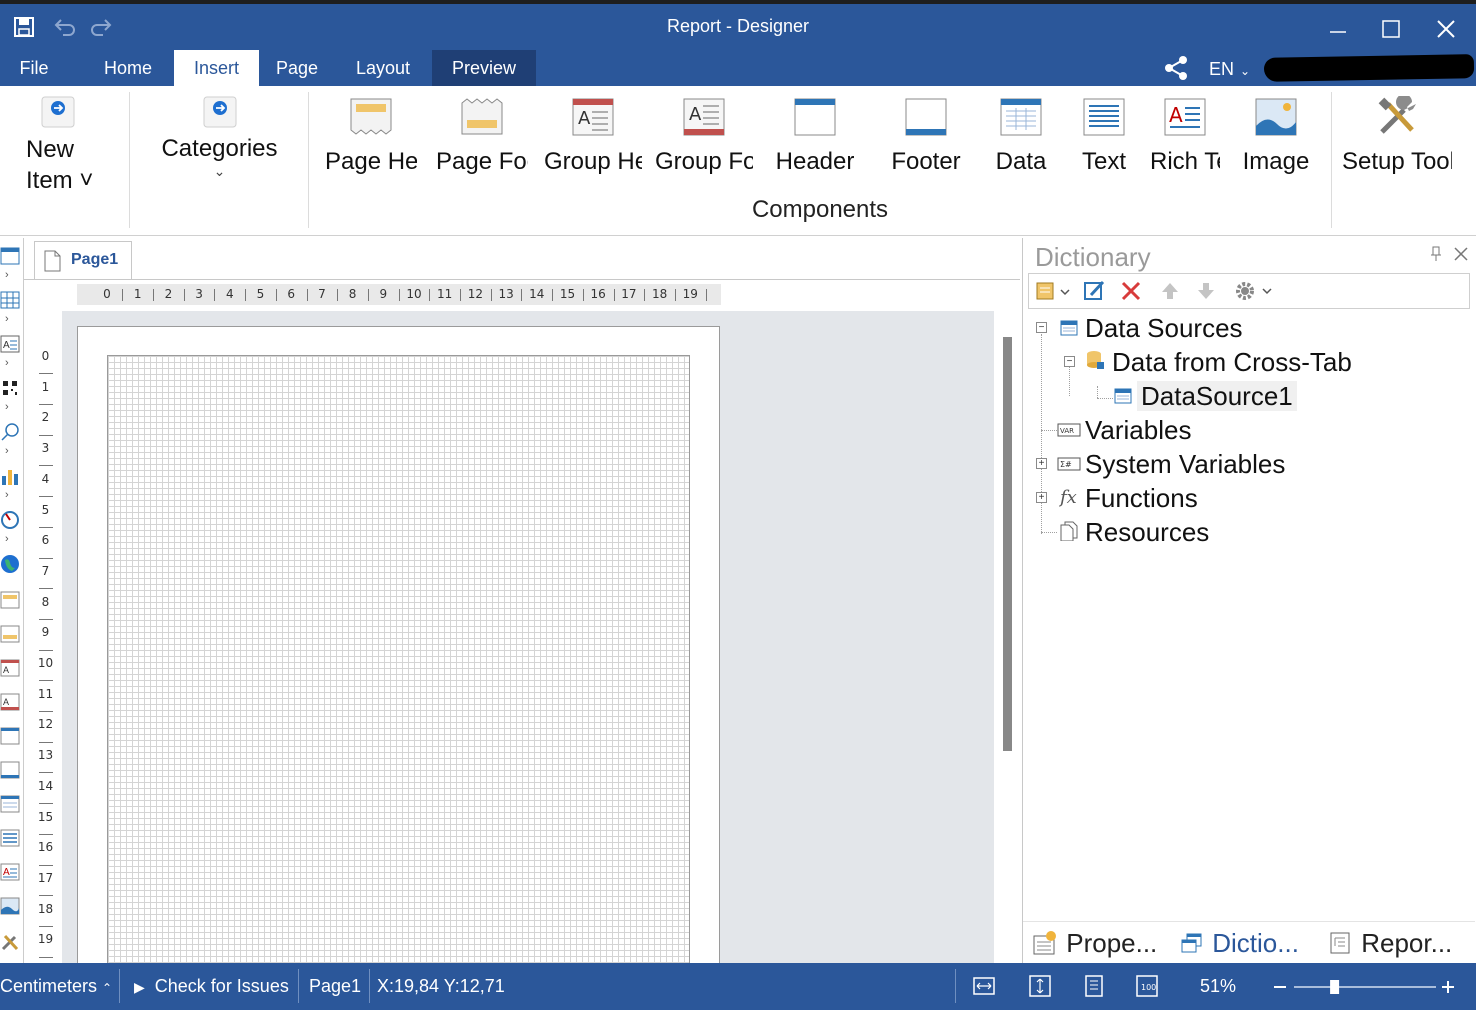 The height and width of the screenshot is (1010, 1476). I want to click on shape-icon, so click(11, 432).